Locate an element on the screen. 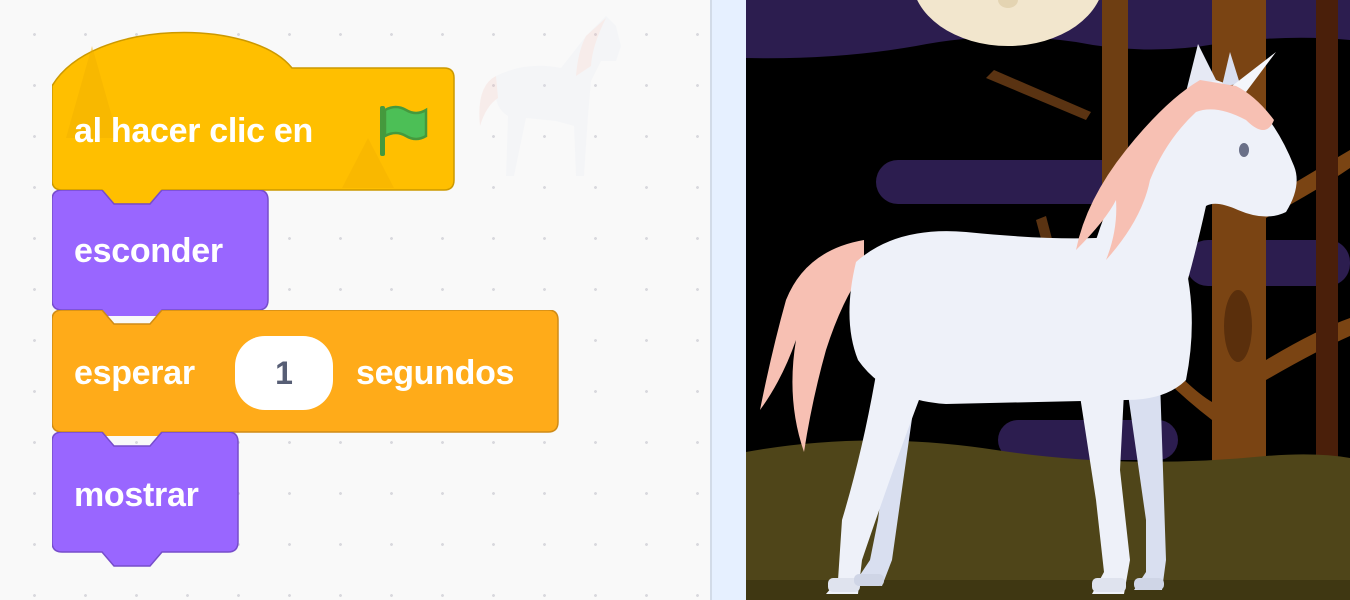 The image size is (1350, 600). tree-knot is located at coordinates (1238, 326).